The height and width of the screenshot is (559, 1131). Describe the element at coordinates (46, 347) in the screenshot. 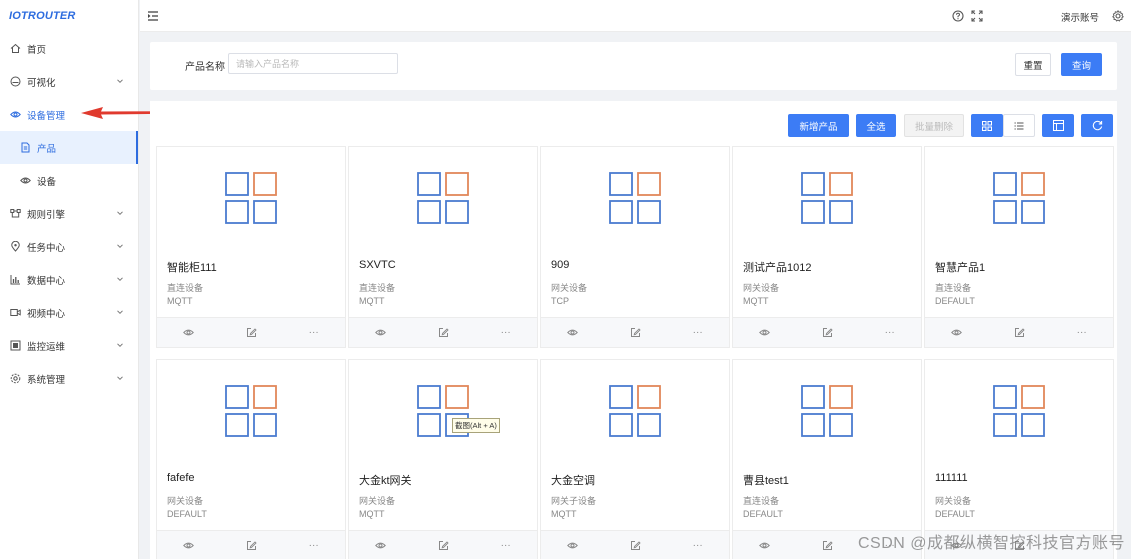

I see `sidebar-item-label: 监控运维` at that location.